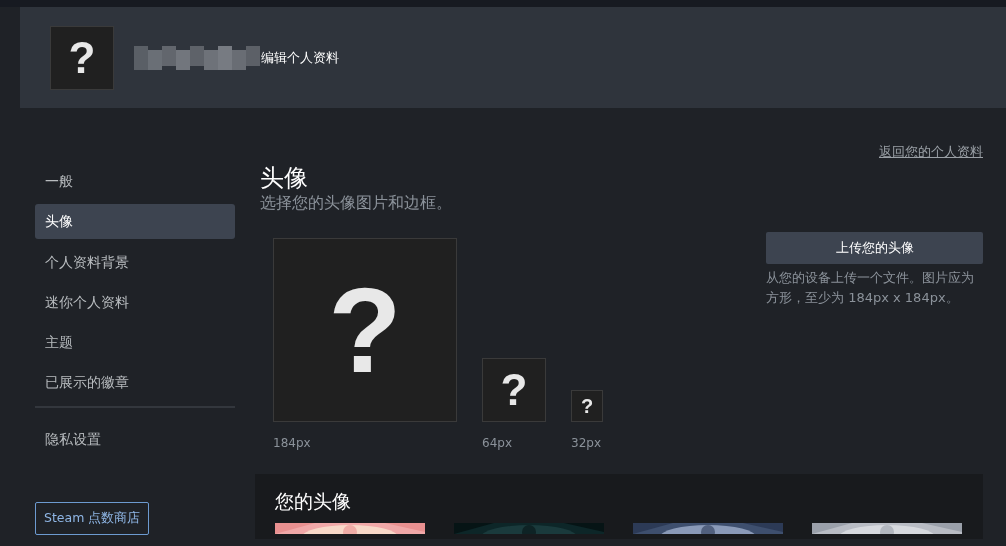  I want to click on sidebar-item: 个人资料背景, so click(135, 261).